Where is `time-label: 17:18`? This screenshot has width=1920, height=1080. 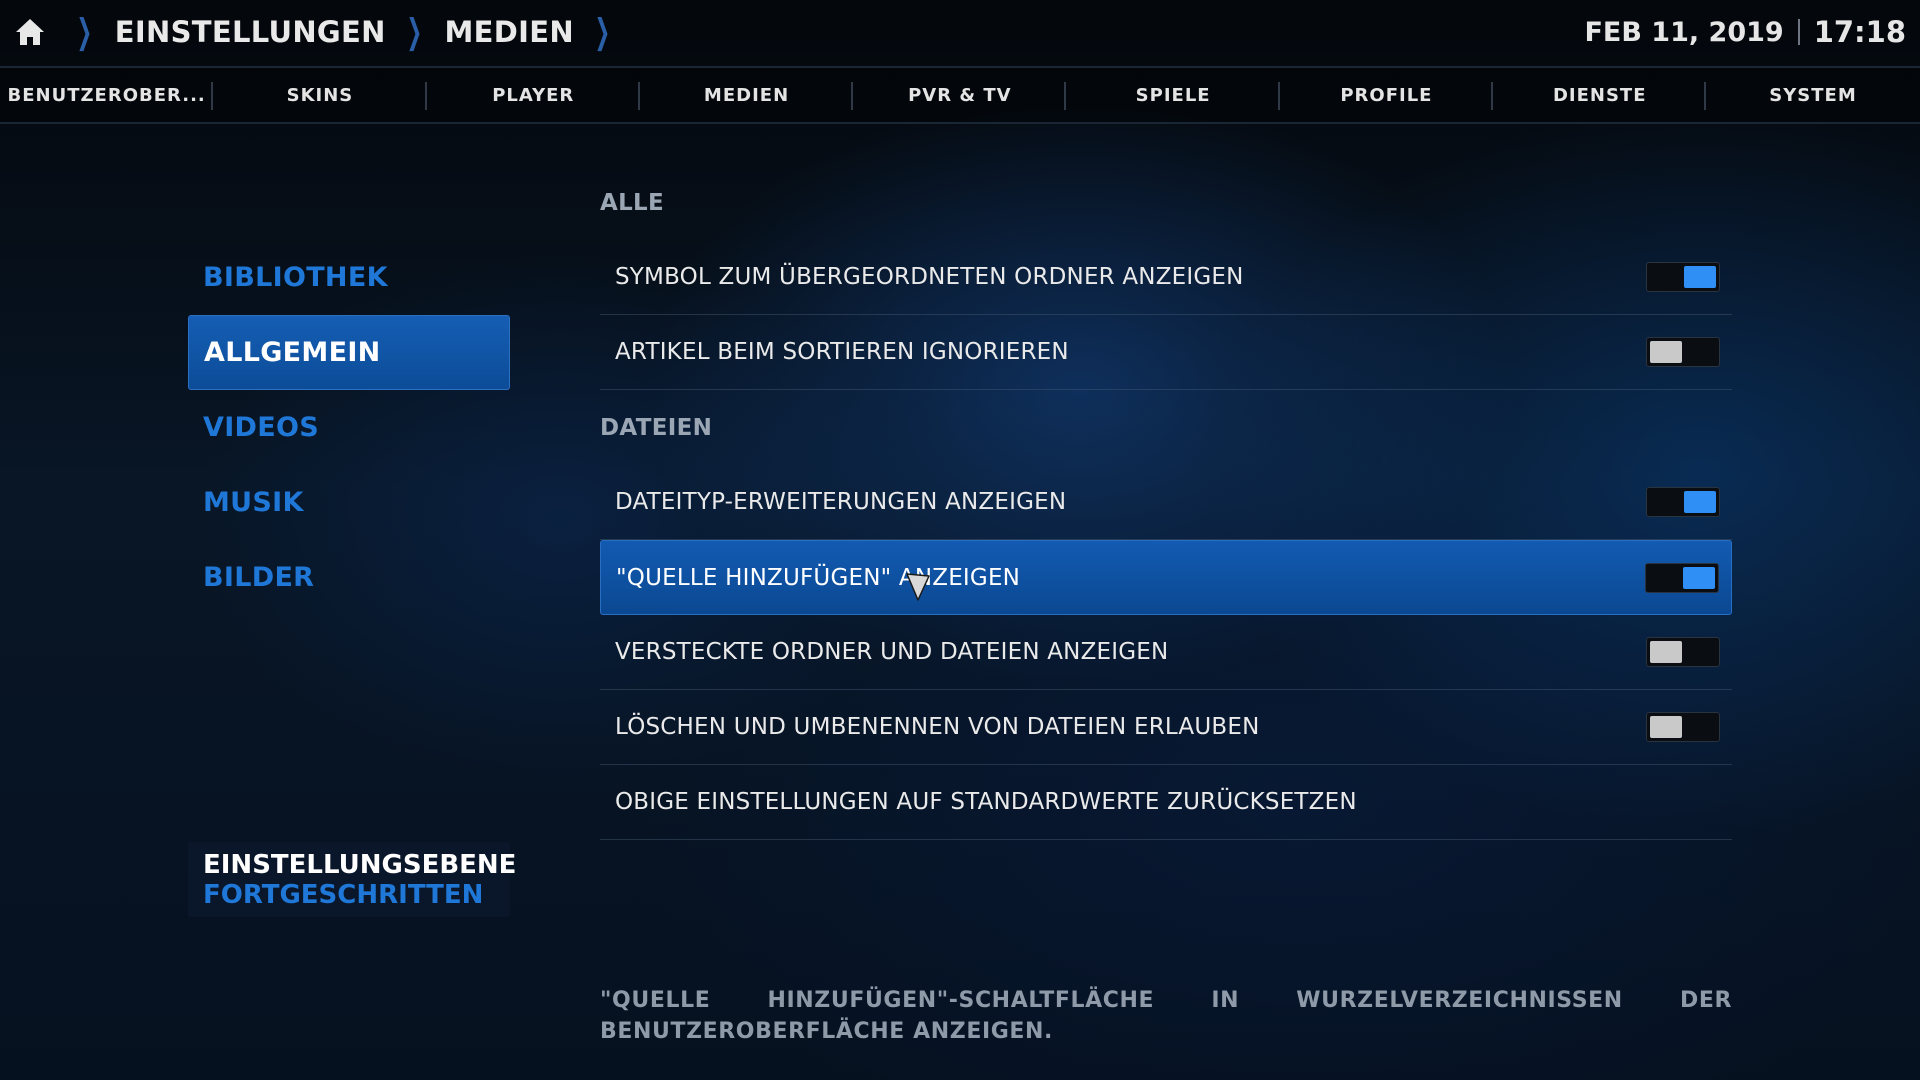
time-label: 17:18 is located at coordinates (1859, 32).